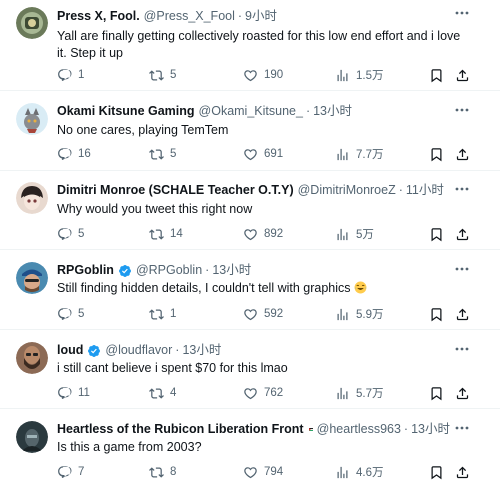 The image size is (500, 488). I want to click on author-handle: @RPGoblin, so click(169, 270).